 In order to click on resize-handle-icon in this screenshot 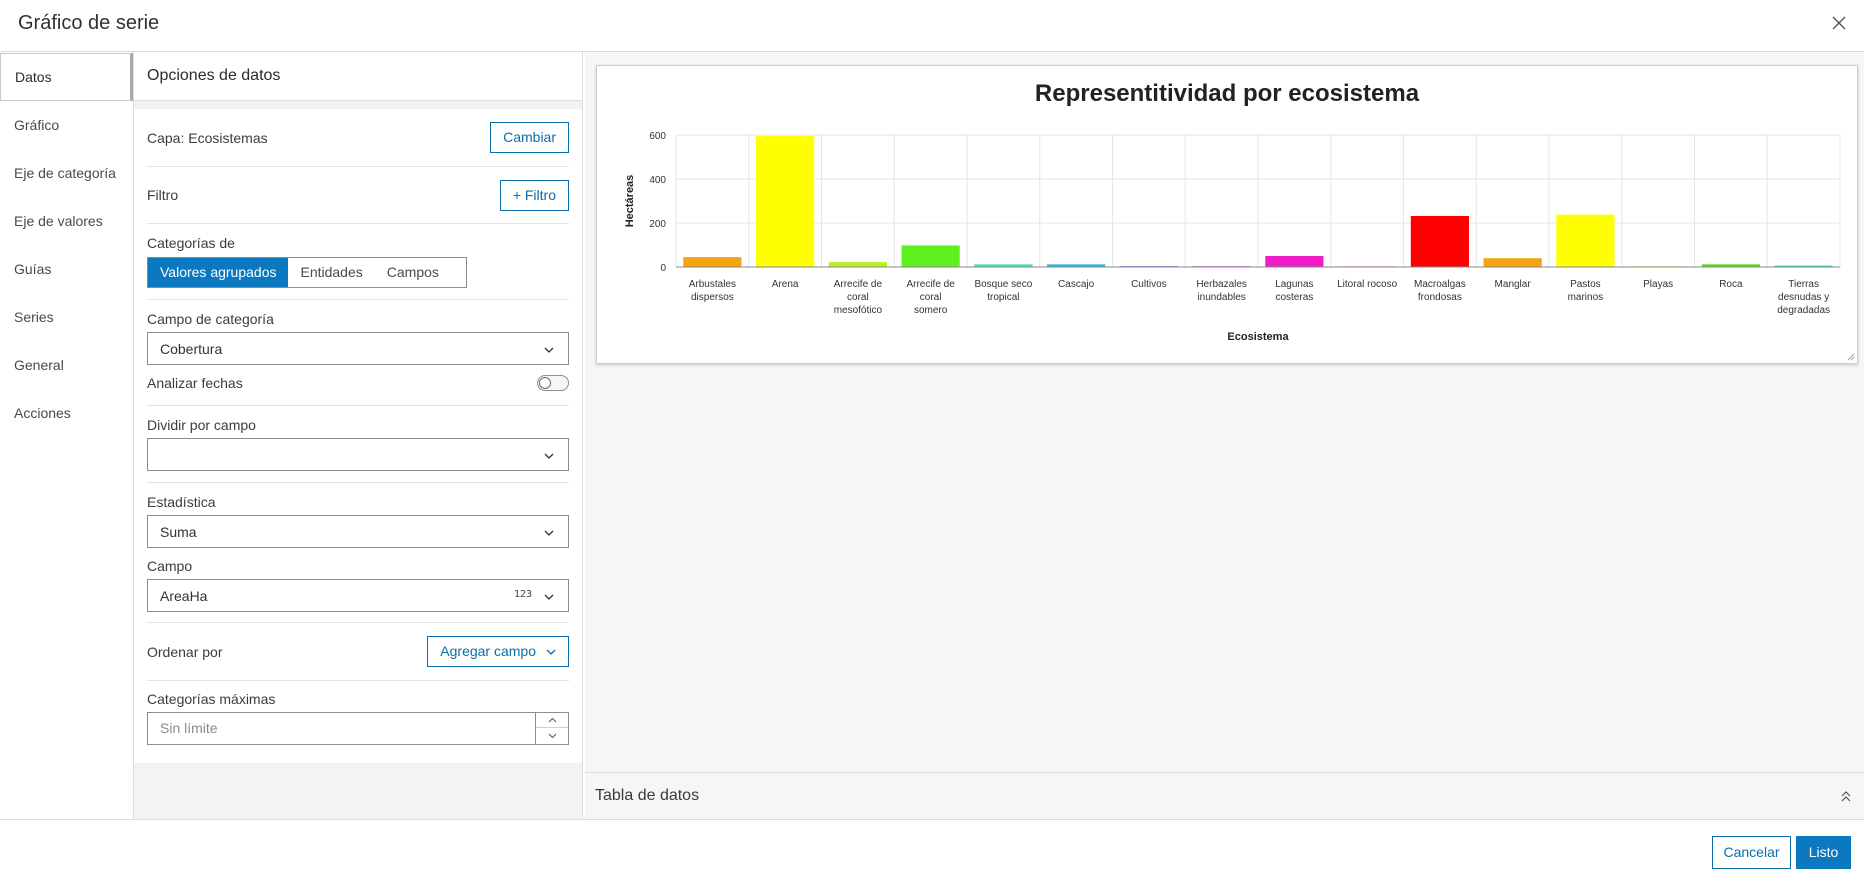, I will do `click(1851, 357)`.